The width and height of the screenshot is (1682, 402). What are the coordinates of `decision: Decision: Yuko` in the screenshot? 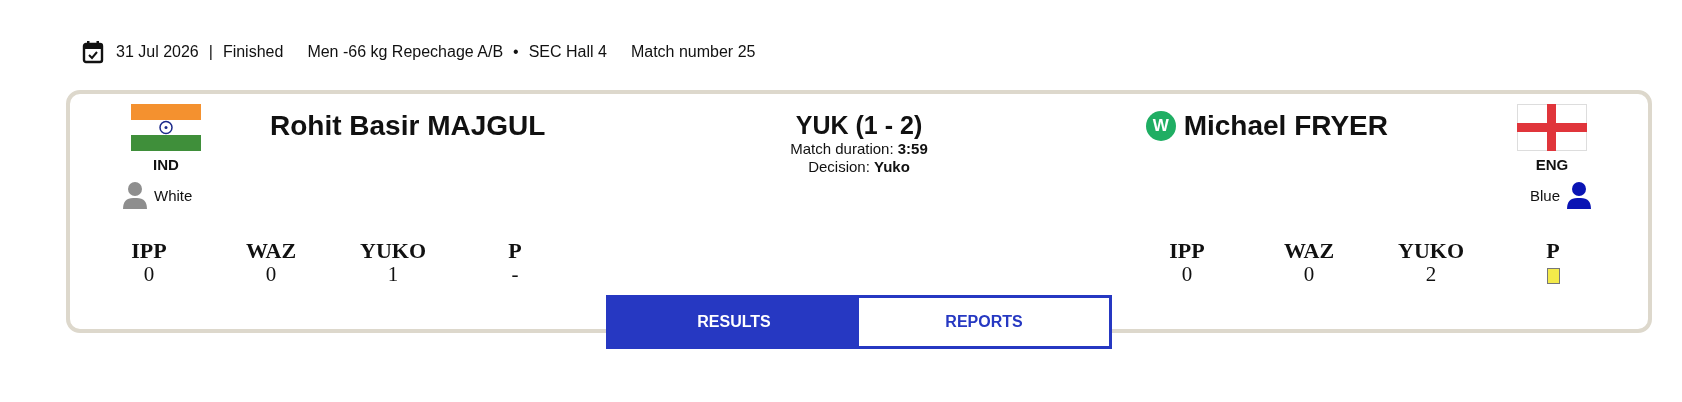 It's located at (859, 167).